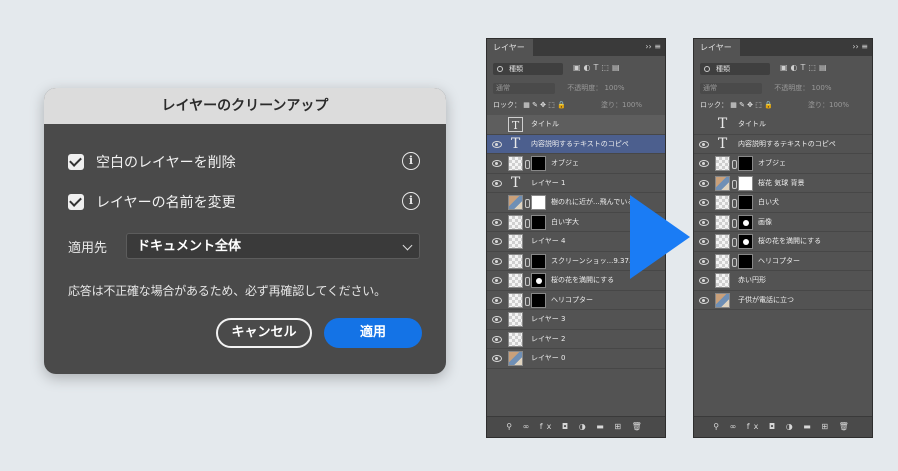 This screenshot has height=471, width=898. I want to click on layer-name: オブジェ, so click(772, 163).